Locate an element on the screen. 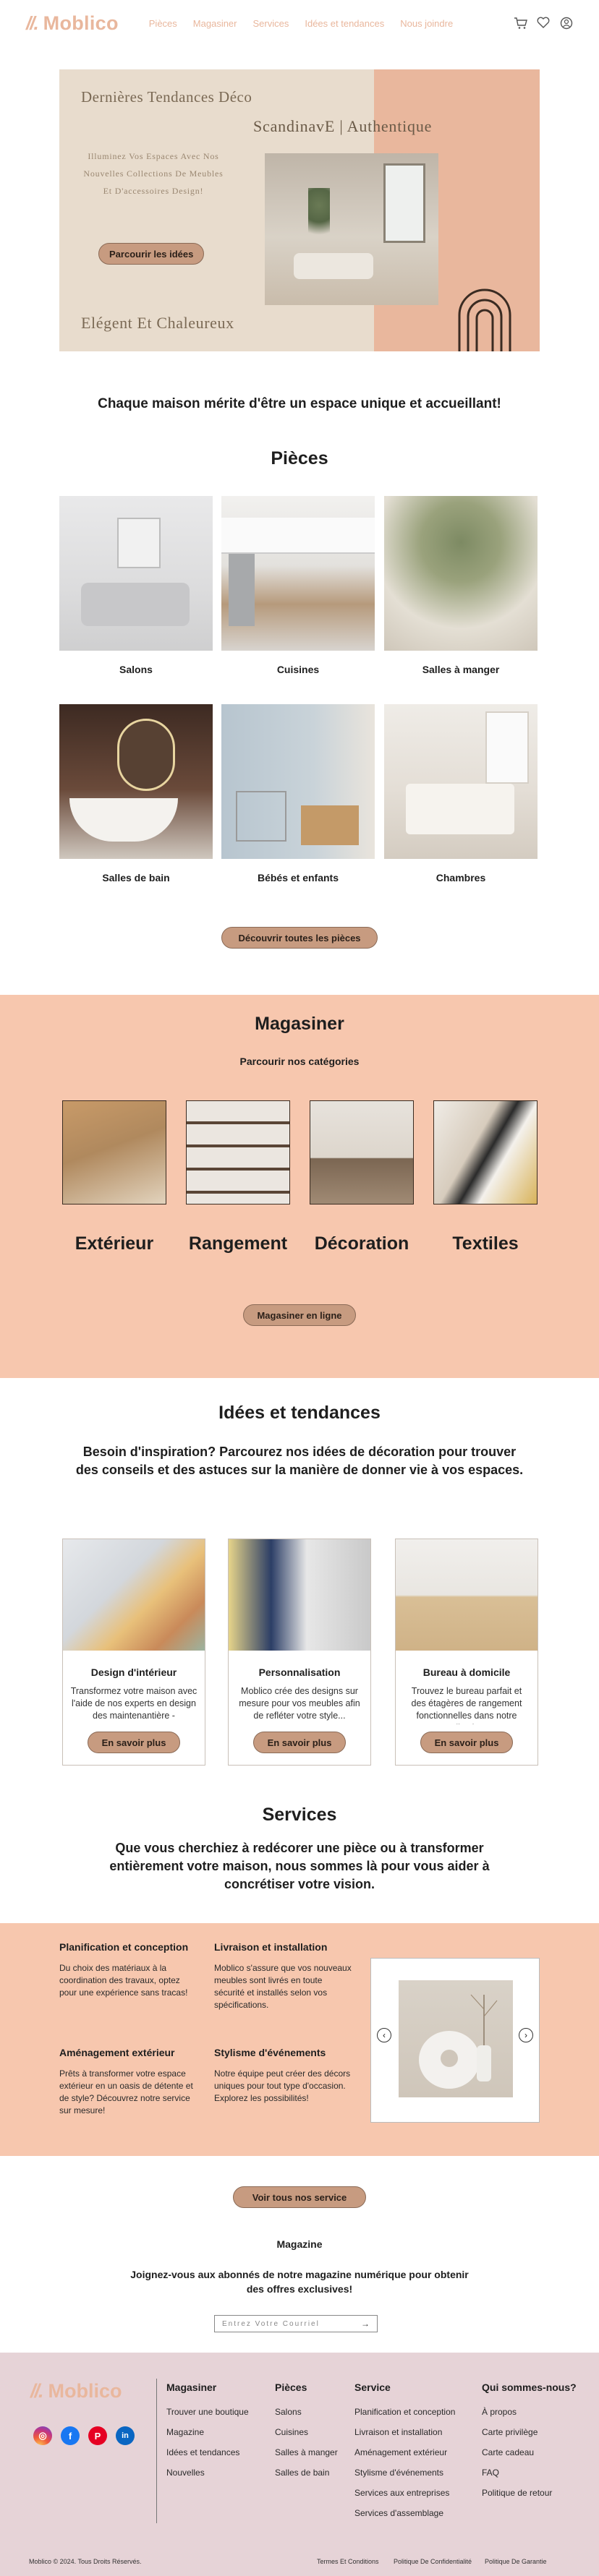  footer-link: Aménagement extérieur is located at coordinates (404, 2452).